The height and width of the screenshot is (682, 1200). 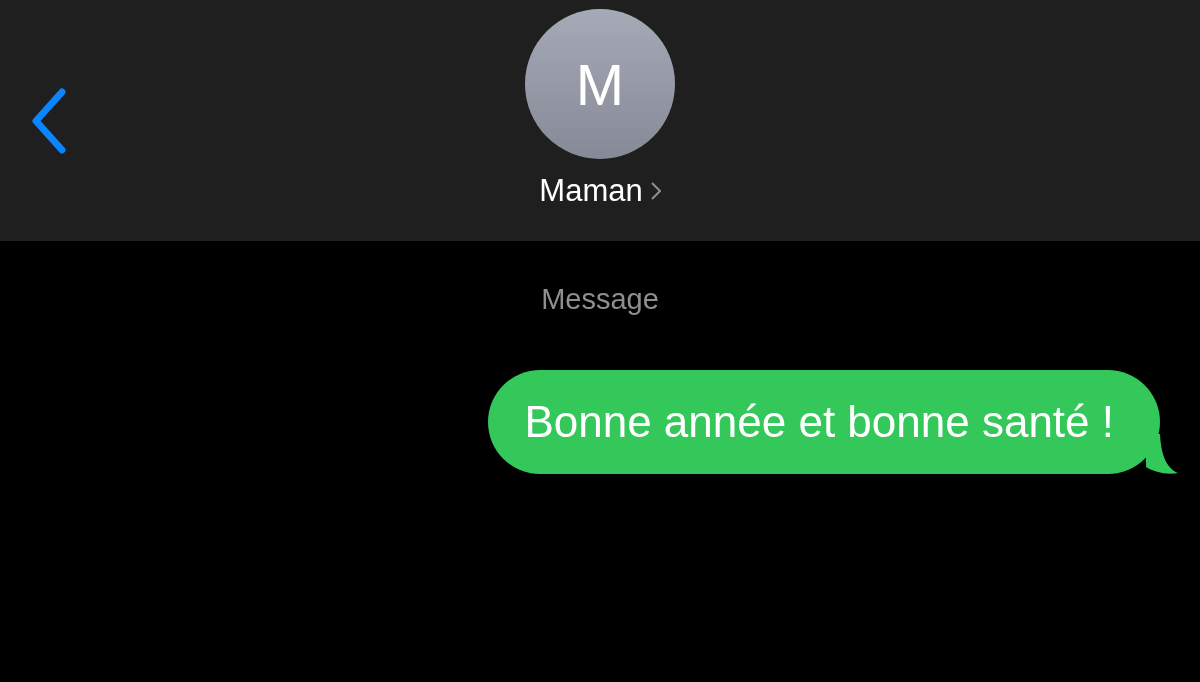 I want to click on contact-name: Maman, so click(x=600, y=191).